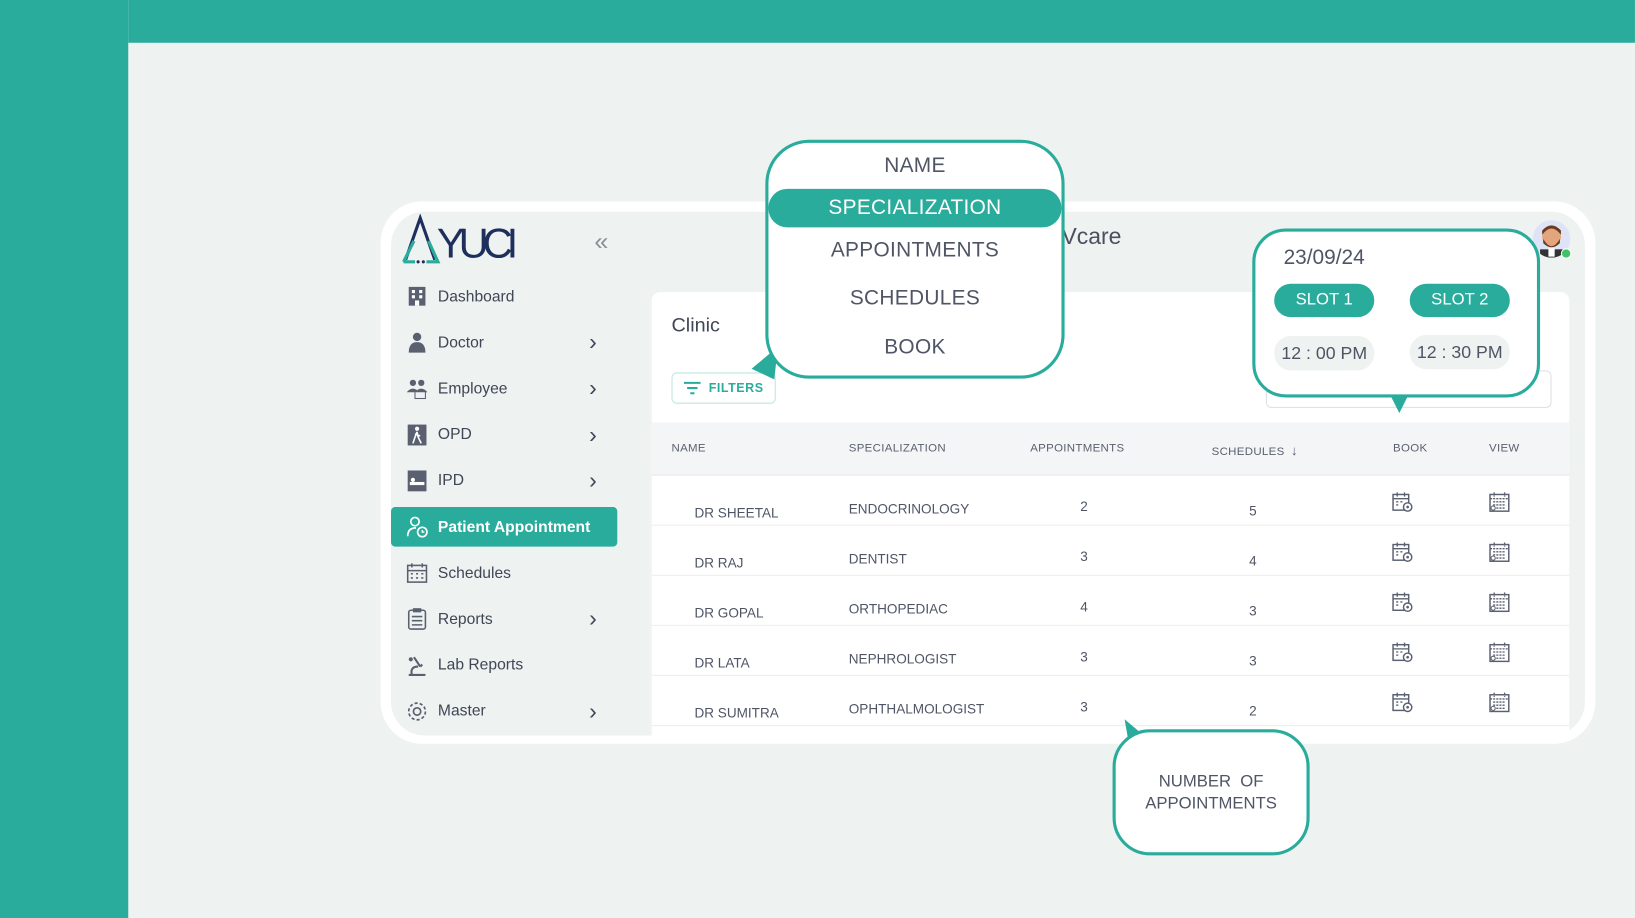 The image size is (1635, 918). I want to click on slot-2-time: 12 : 30 PM, so click(1459, 352).